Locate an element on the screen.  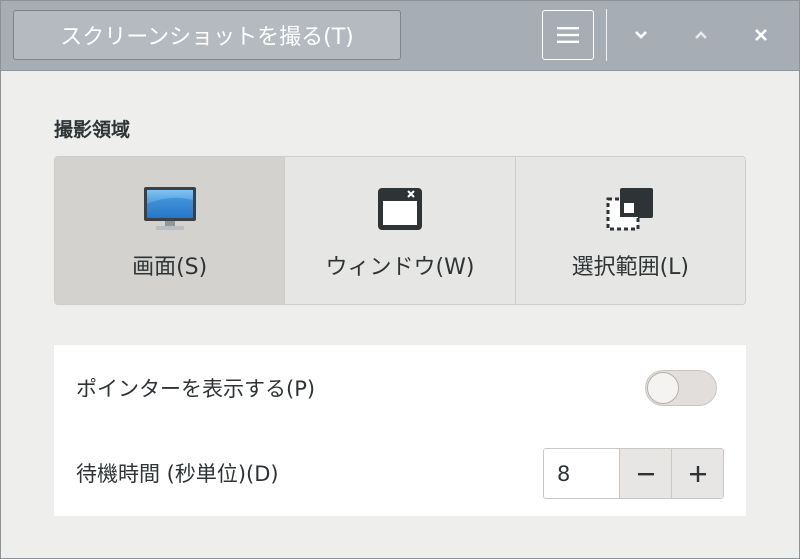
take-screenshot-label: スクリーンショットを撮る(T) is located at coordinates (207, 37).